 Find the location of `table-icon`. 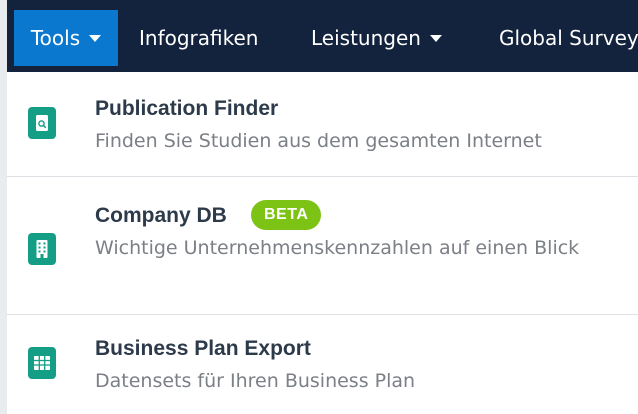

table-icon is located at coordinates (42, 363).